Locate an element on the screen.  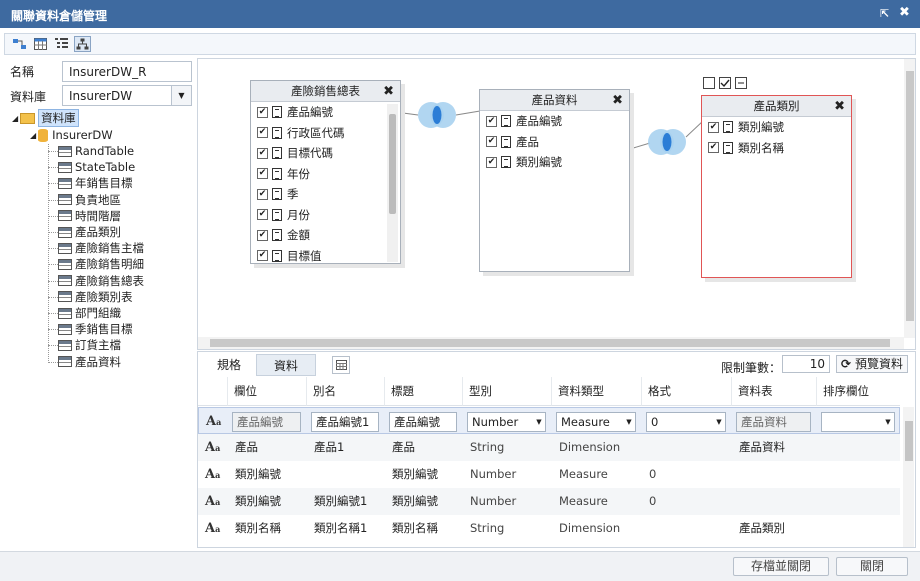
column-header: 標題 is located at coordinates (420, 391).